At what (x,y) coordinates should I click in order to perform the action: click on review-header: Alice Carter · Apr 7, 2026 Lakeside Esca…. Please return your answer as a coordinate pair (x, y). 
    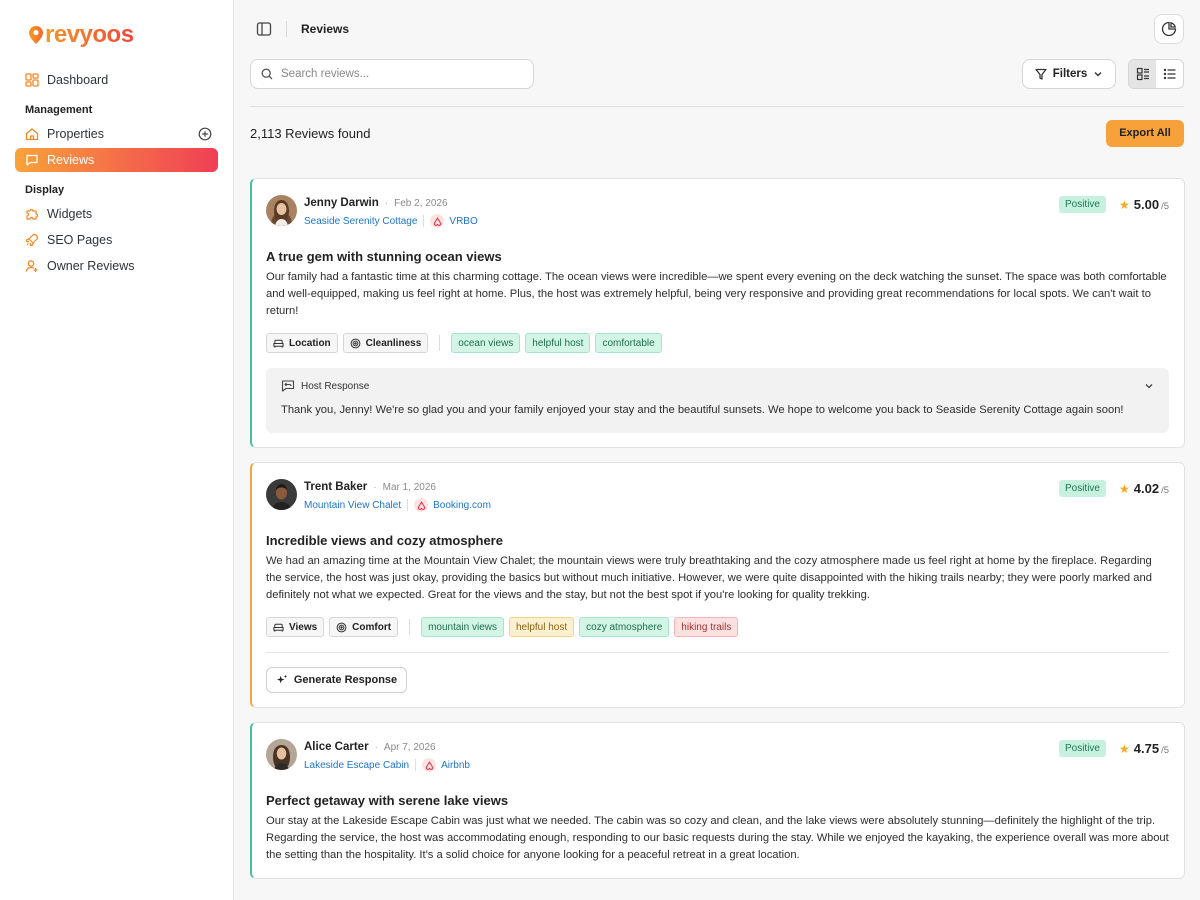
    Looking at the image, I should click on (717, 756).